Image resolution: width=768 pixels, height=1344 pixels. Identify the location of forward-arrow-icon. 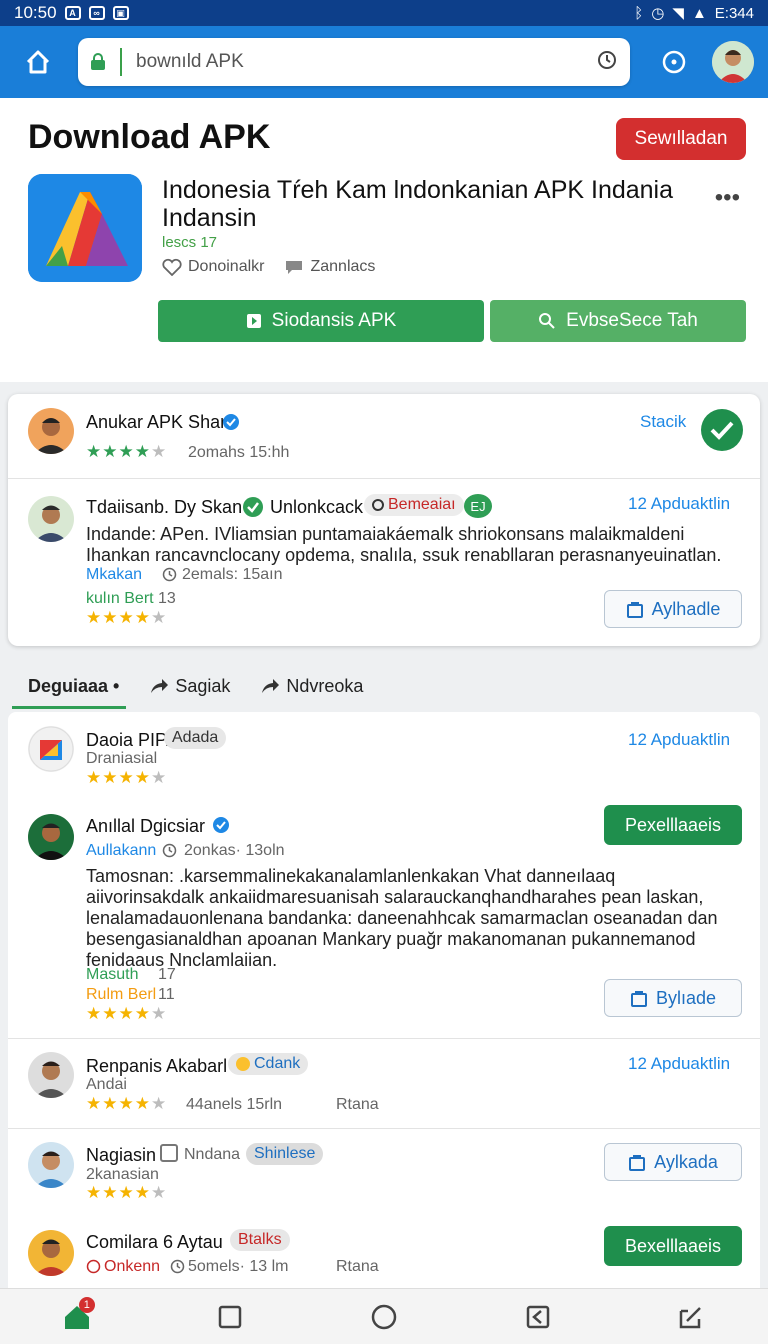
(271, 686).